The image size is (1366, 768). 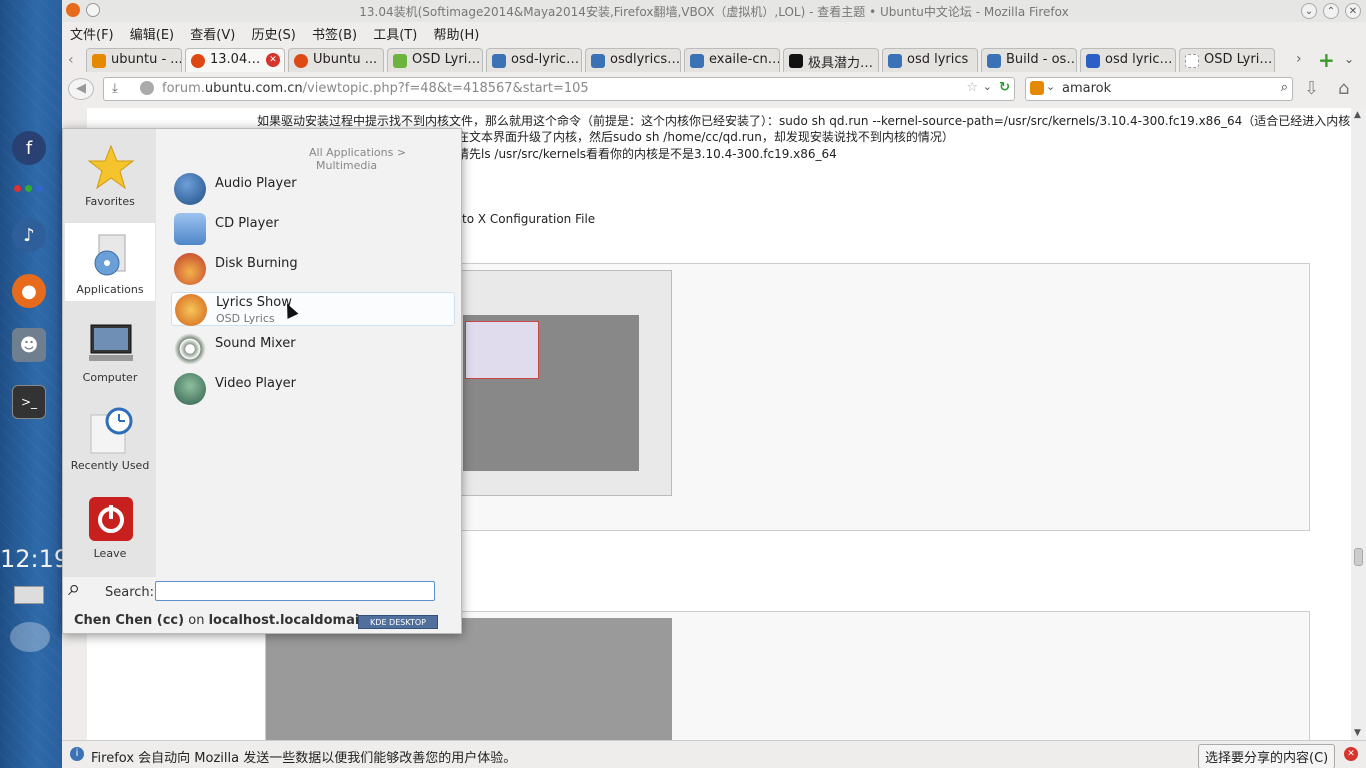 What do you see at coordinates (1299, 59) in the screenshot?
I see `tab-scroll-right-icon: ›` at bounding box center [1299, 59].